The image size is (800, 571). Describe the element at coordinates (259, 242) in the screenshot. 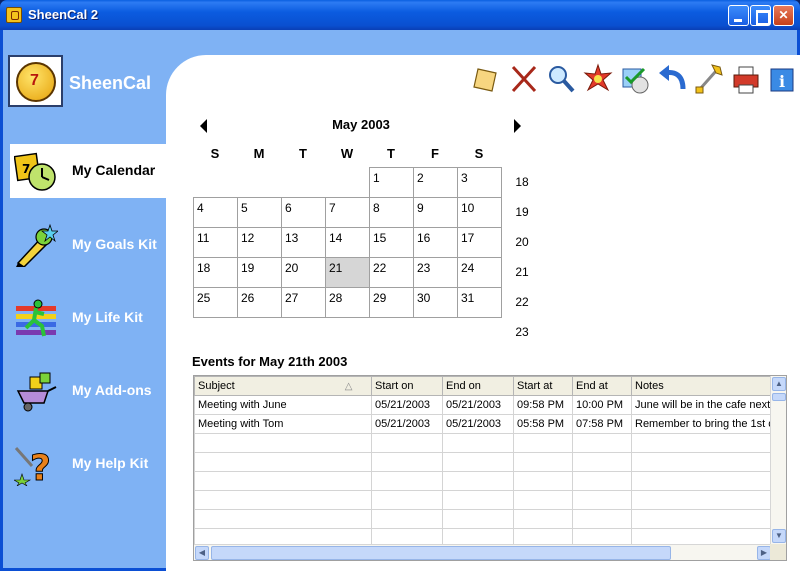

I see `calendar-day-12: 12` at that location.